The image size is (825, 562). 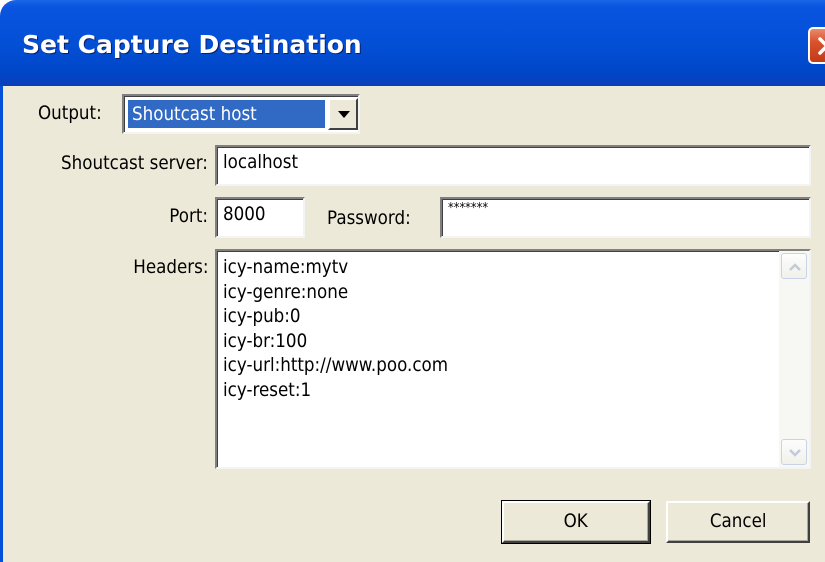 I want to click on chevron-up-icon, so click(x=795, y=267).